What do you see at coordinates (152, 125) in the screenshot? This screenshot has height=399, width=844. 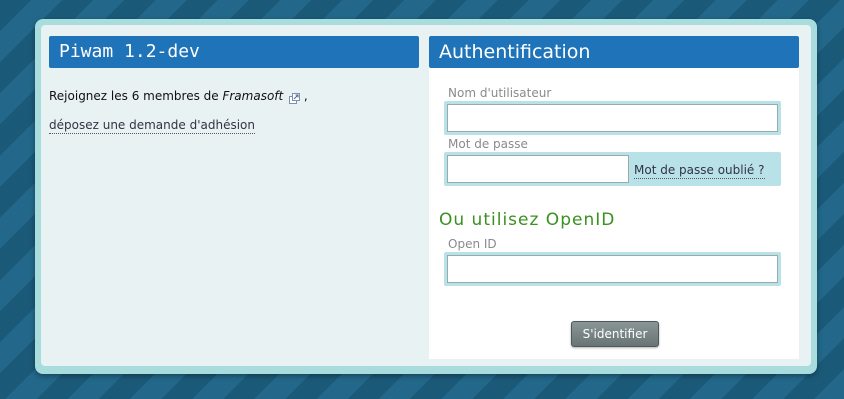 I see `membership-request-link: déposez une demande d'adhésion` at bounding box center [152, 125].